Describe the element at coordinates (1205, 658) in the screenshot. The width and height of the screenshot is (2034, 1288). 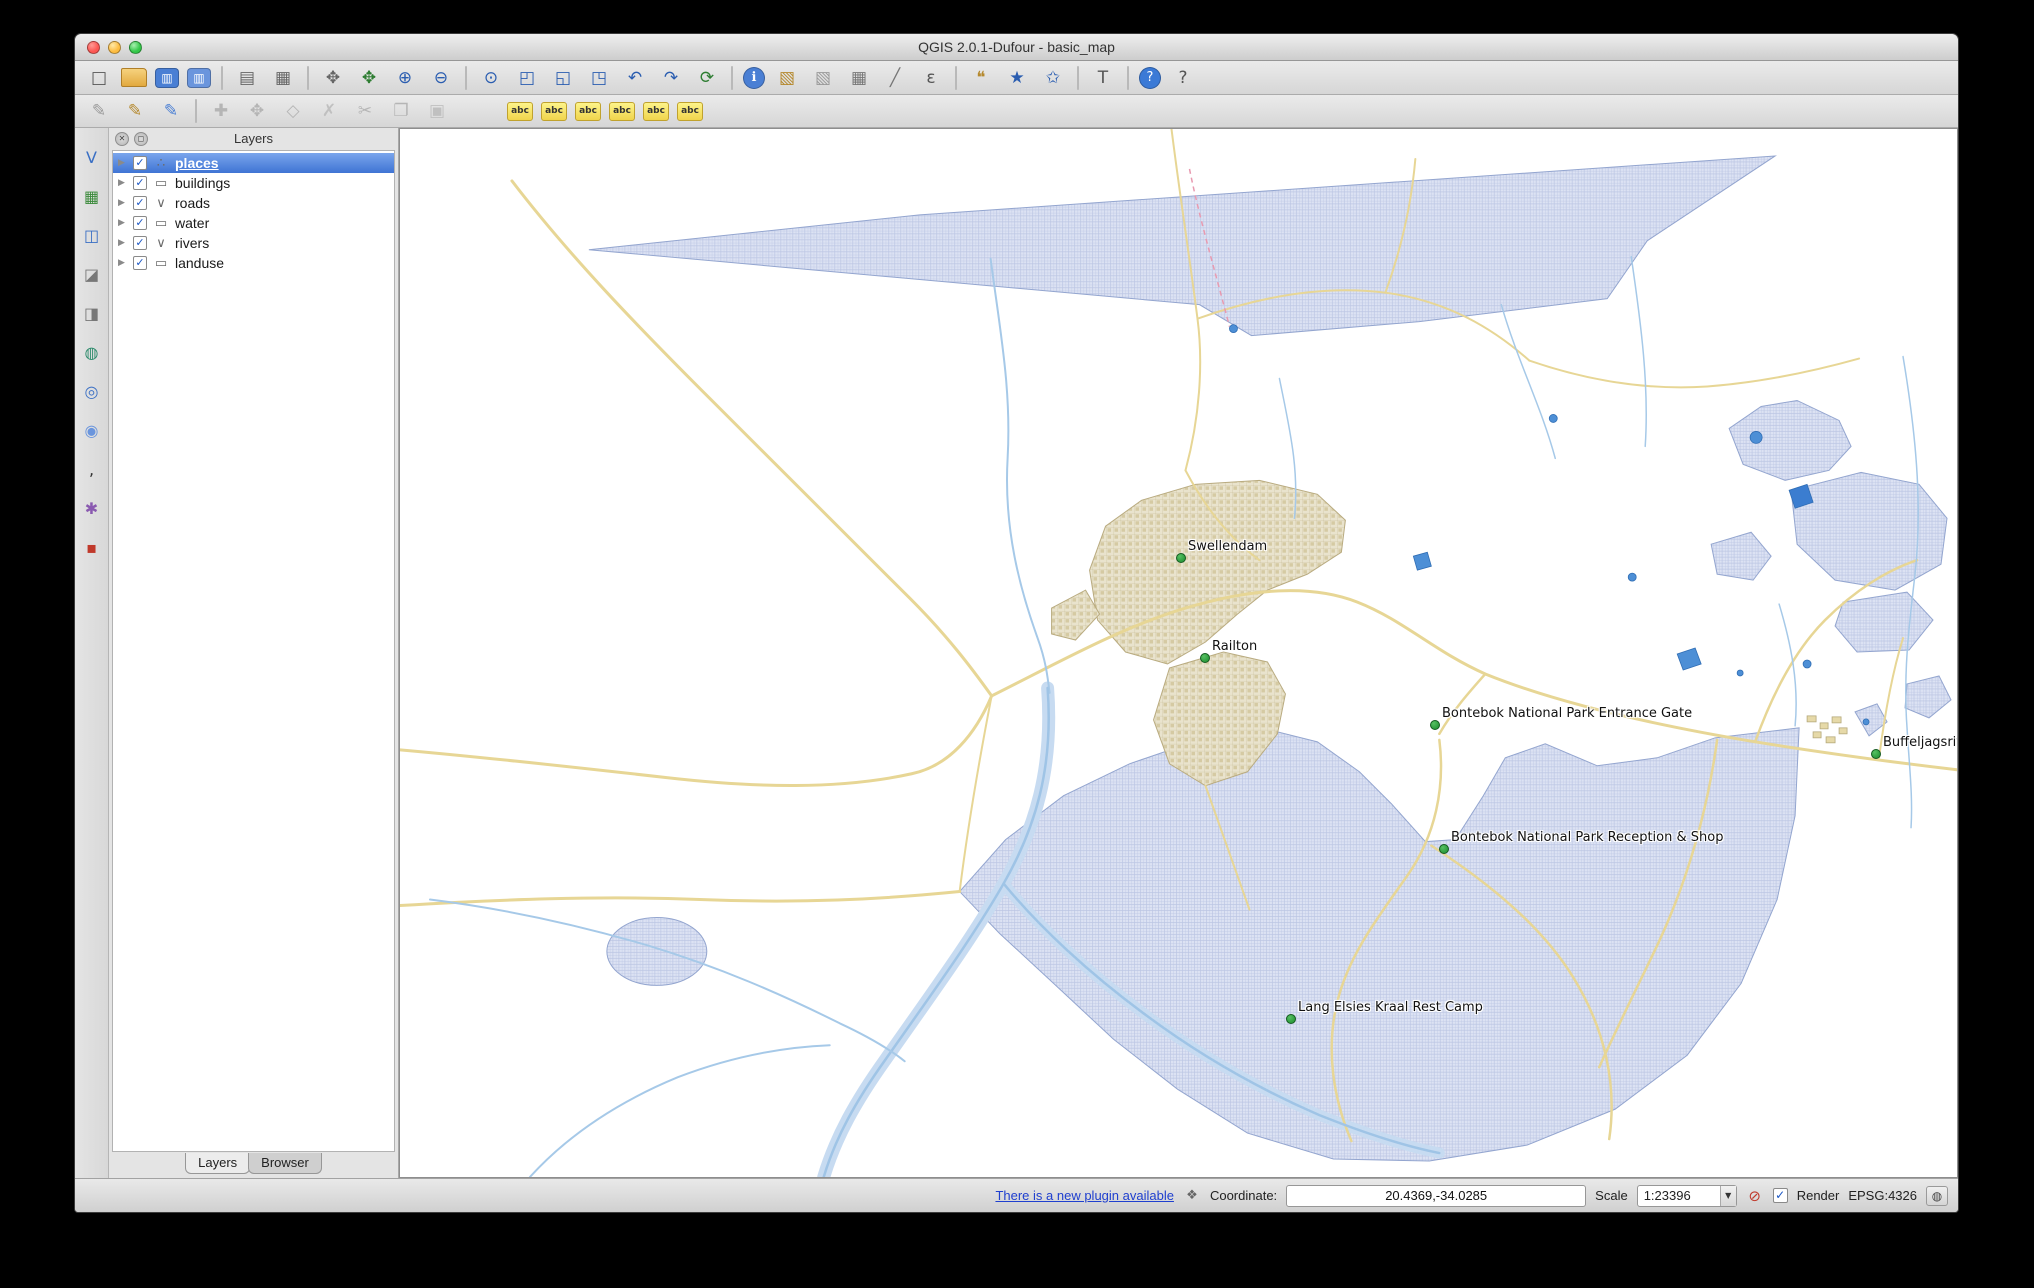
I see `place-marker-icon` at that location.